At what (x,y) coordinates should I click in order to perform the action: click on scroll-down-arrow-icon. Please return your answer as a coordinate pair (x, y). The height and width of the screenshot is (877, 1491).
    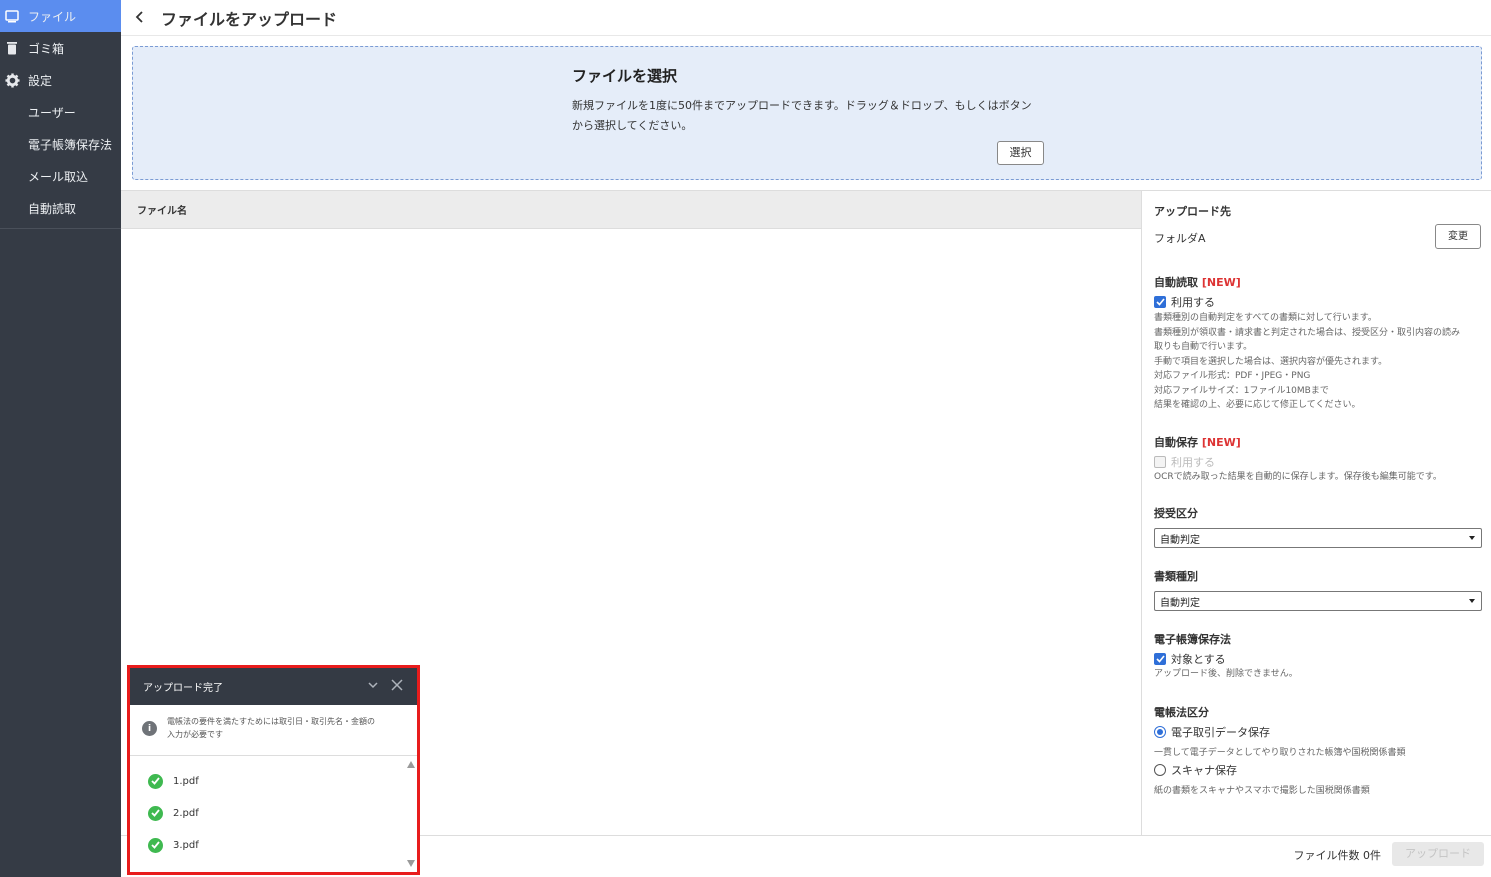
    Looking at the image, I should click on (411, 863).